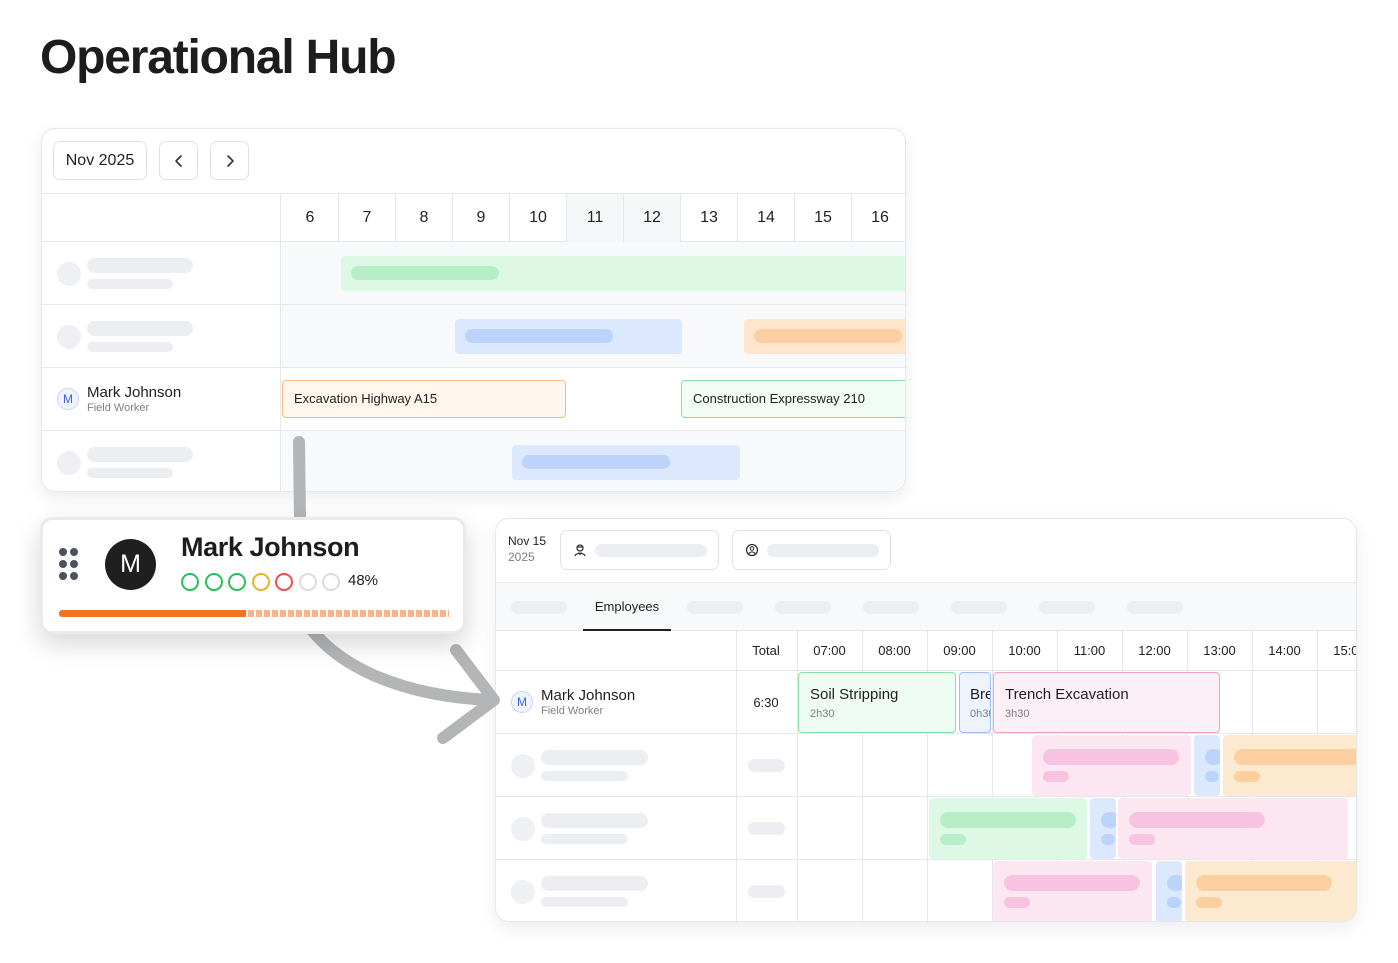  What do you see at coordinates (752, 550) in the screenshot?
I see `team-icon` at bounding box center [752, 550].